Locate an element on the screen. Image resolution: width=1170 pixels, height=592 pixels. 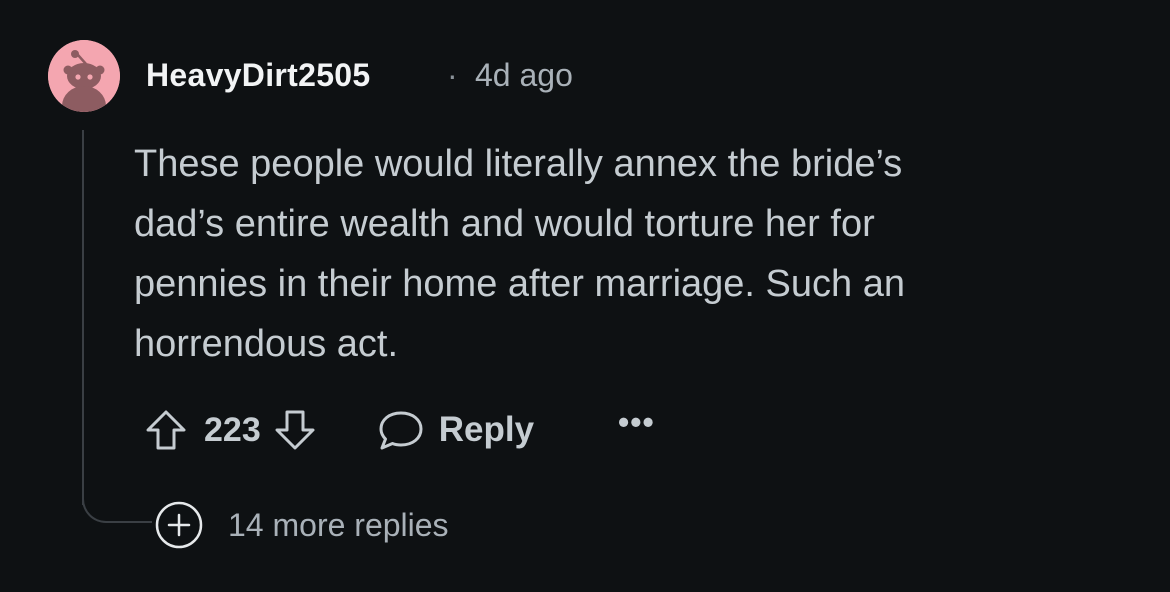
downvote-arrow-icon is located at coordinates (295, 430).